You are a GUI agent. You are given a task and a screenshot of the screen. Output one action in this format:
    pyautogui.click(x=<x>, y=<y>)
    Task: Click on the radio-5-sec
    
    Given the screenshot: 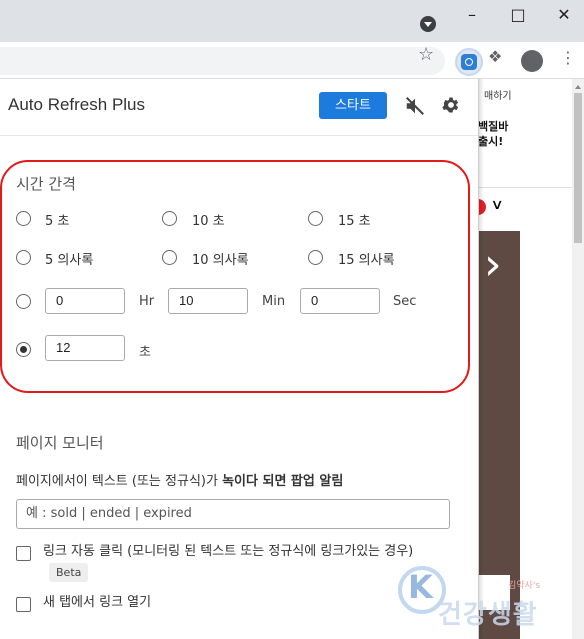 What is the action you would take?
    pyautogui.click(x=23, y=218)
    